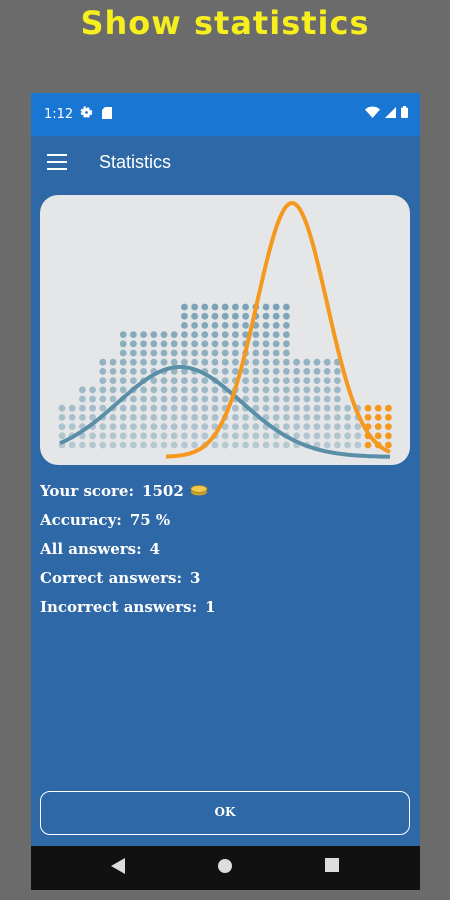 The image size is (450, 900). What do you see at coordinates (195, 578) in the screenshot?
I see `correct-answers-value: 3` at bounding box center [195, 578].